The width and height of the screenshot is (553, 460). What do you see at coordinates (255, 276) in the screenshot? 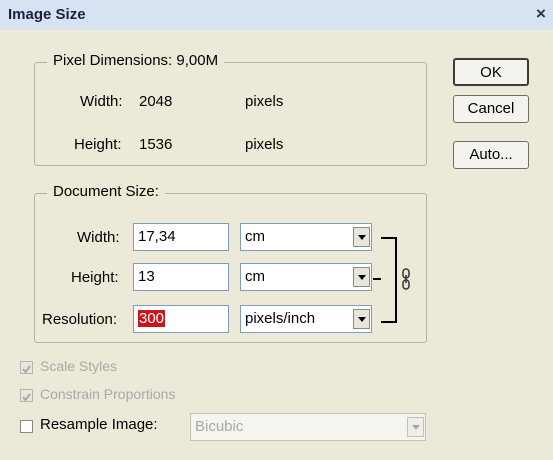
I see `doc-height-unit-value: cm` at bounding box center [255, 276].